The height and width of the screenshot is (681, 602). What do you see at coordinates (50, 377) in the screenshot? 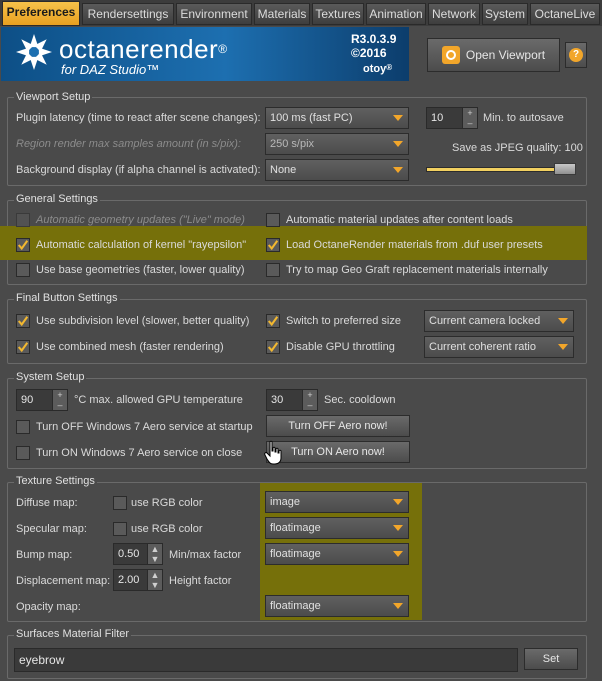
I see `system-setup-title: System Setup` at bounding box center [50, 377].